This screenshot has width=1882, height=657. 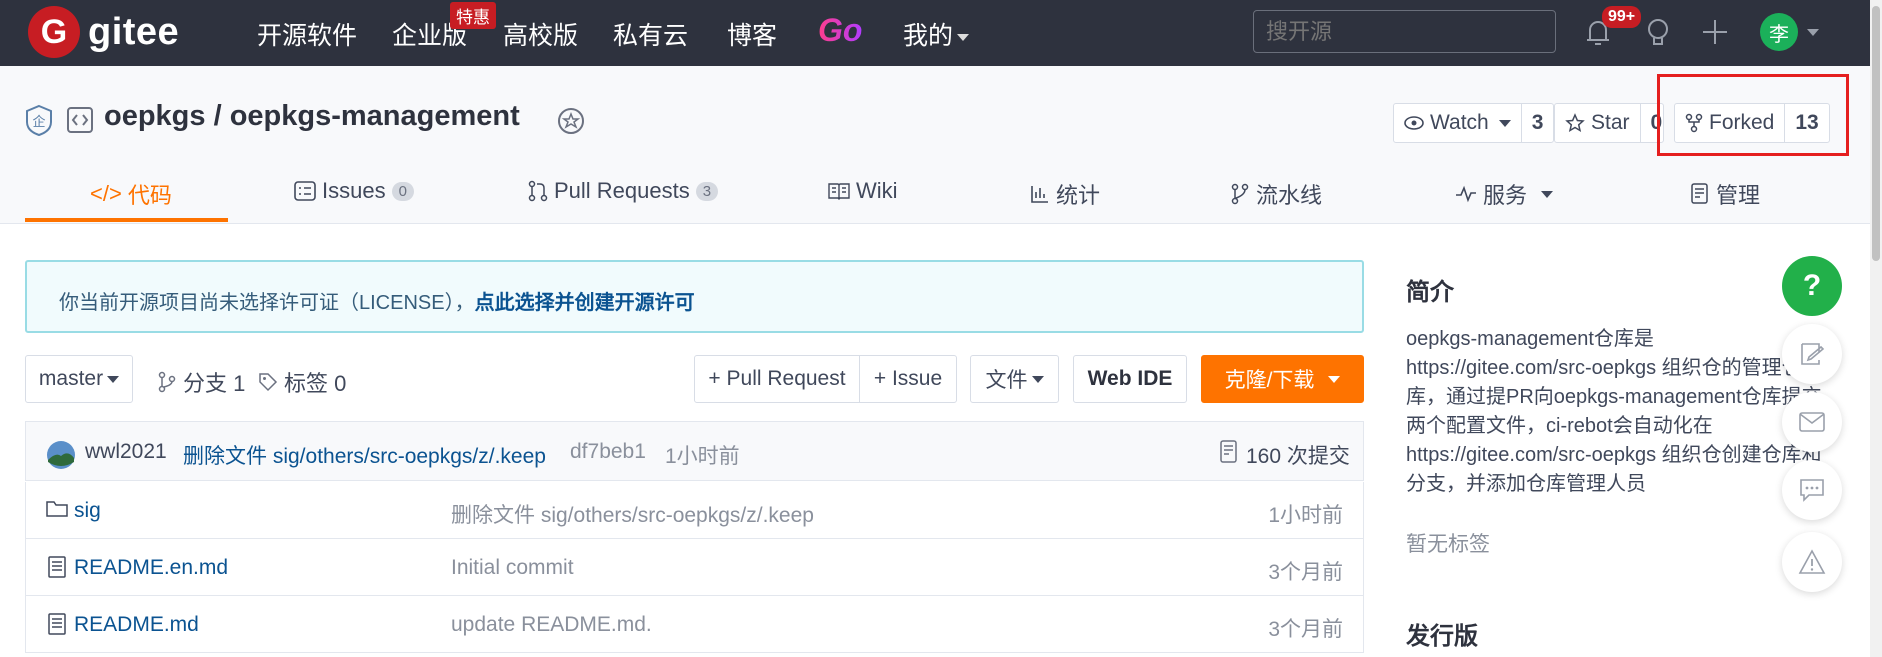 I want to click on file-commit-message: update README.md., so click(x=551, y=625).